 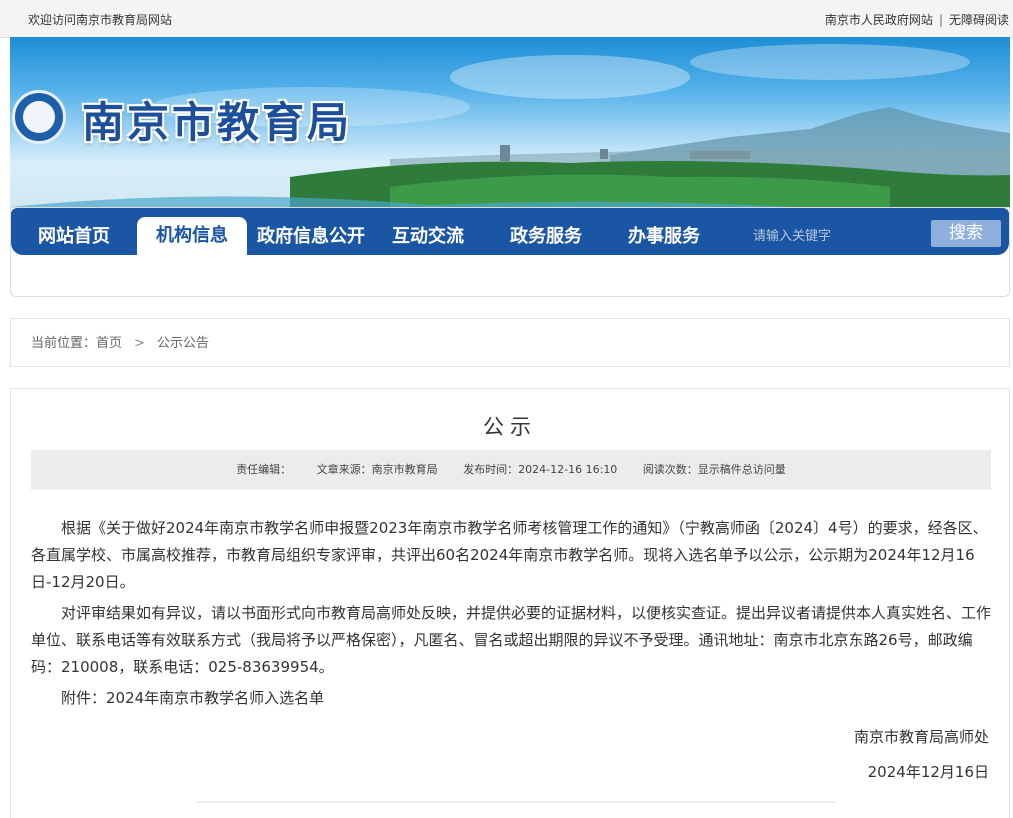 I want to click on breadcrumb-current: 公示公告, so click(x=183, y=343).